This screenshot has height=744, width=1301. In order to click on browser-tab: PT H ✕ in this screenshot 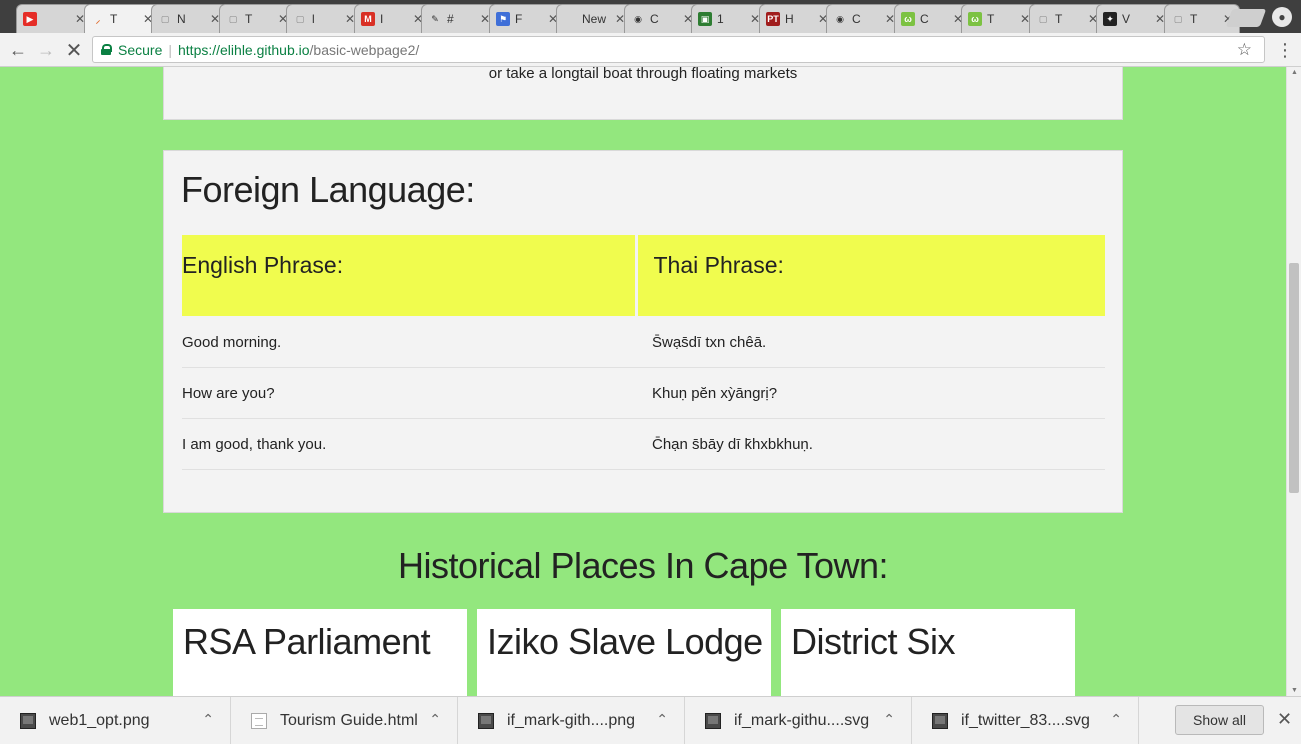, I will do `click(797, 18)`.